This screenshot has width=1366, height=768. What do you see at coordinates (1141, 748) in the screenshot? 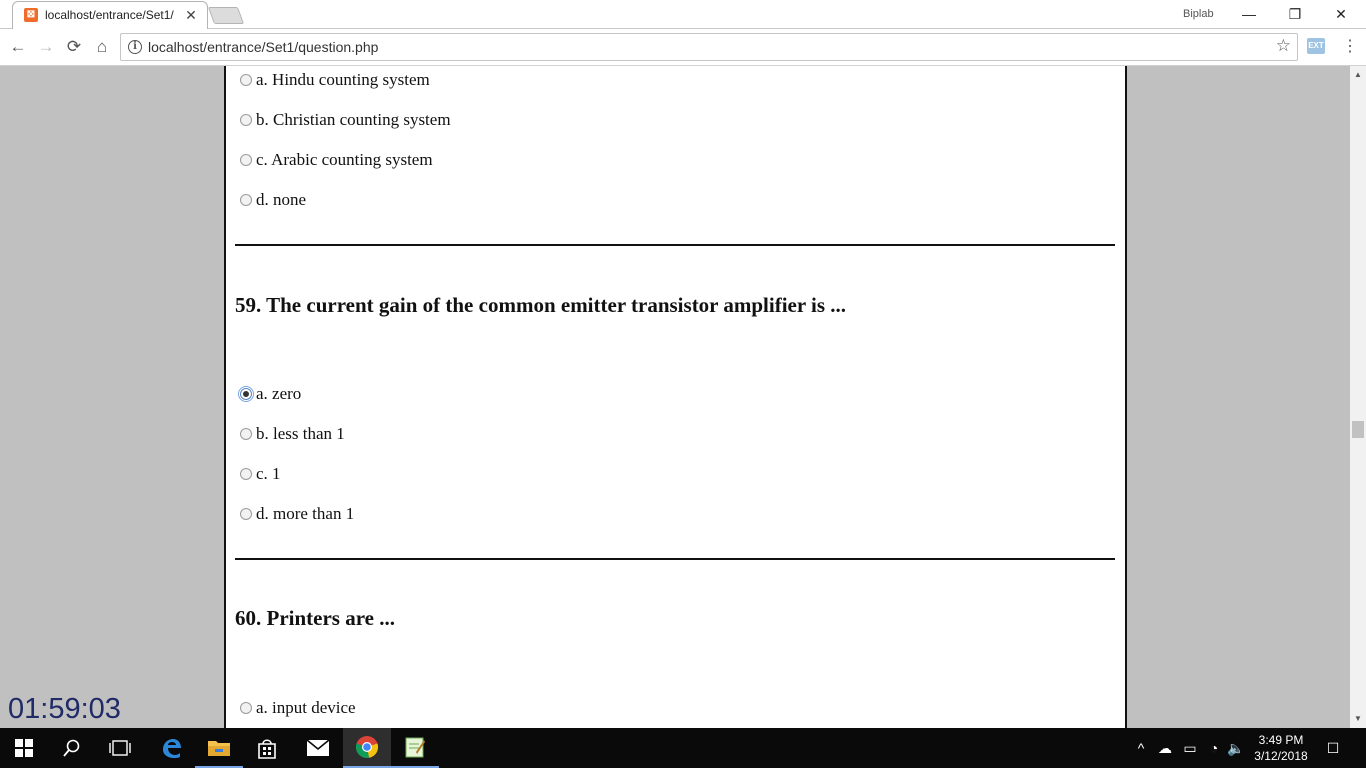
I see `tray-overflow-chevron-icon: ^` at bounding box center [1141, 748].